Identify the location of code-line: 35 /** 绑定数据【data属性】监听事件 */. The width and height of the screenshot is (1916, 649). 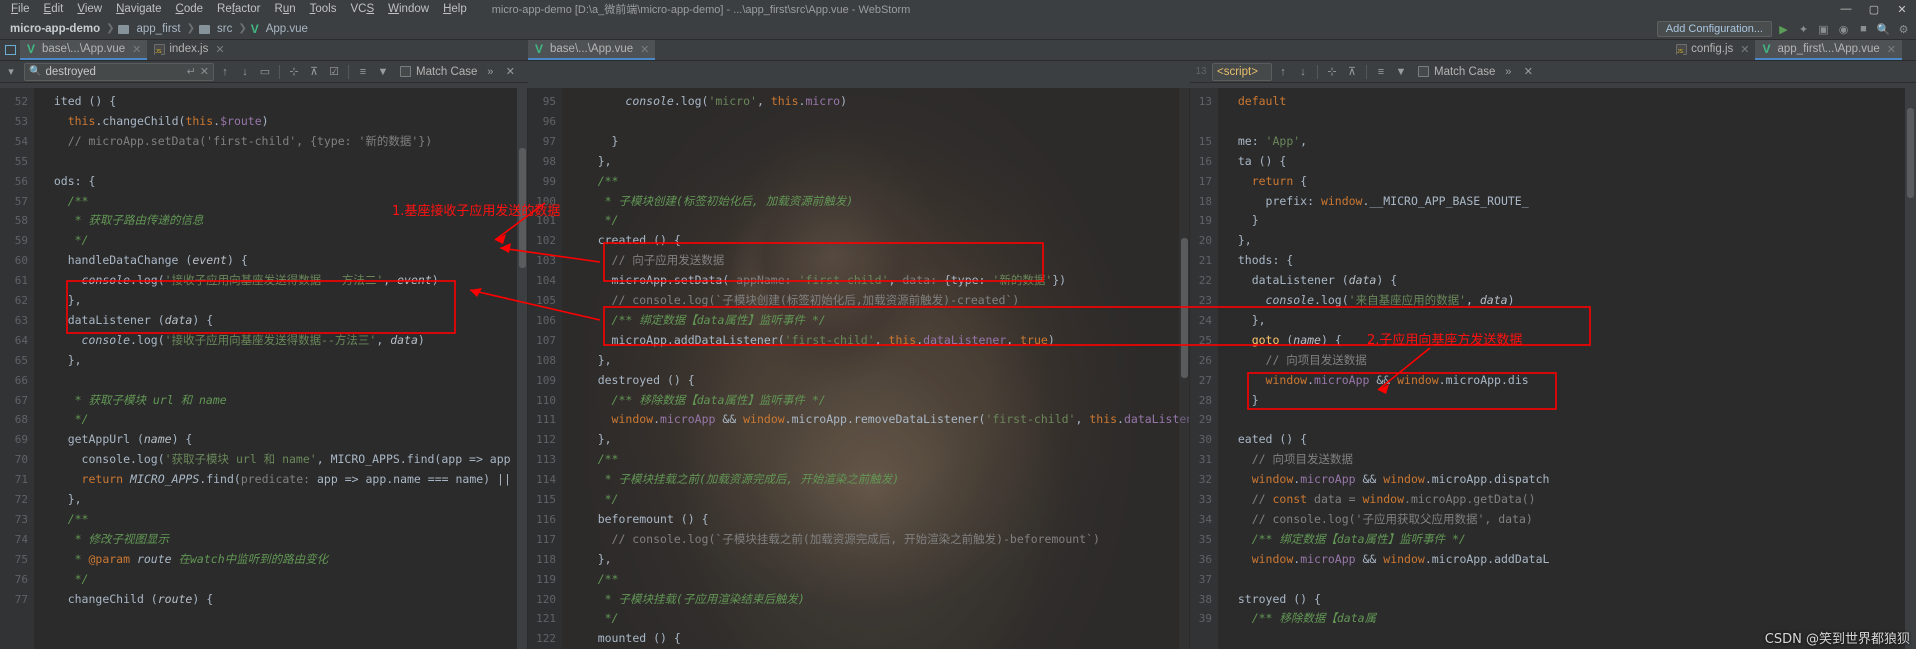
(1553, 540).